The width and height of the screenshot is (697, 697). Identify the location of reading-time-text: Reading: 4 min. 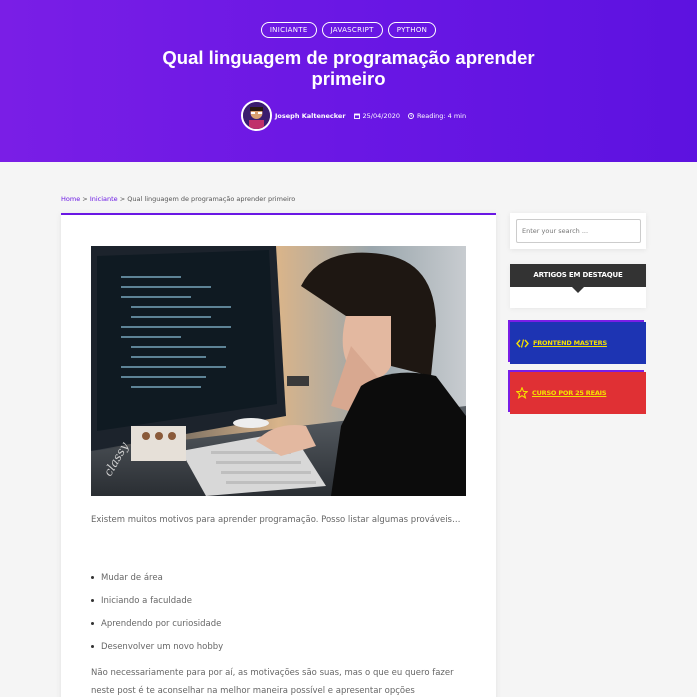
(442, 115).